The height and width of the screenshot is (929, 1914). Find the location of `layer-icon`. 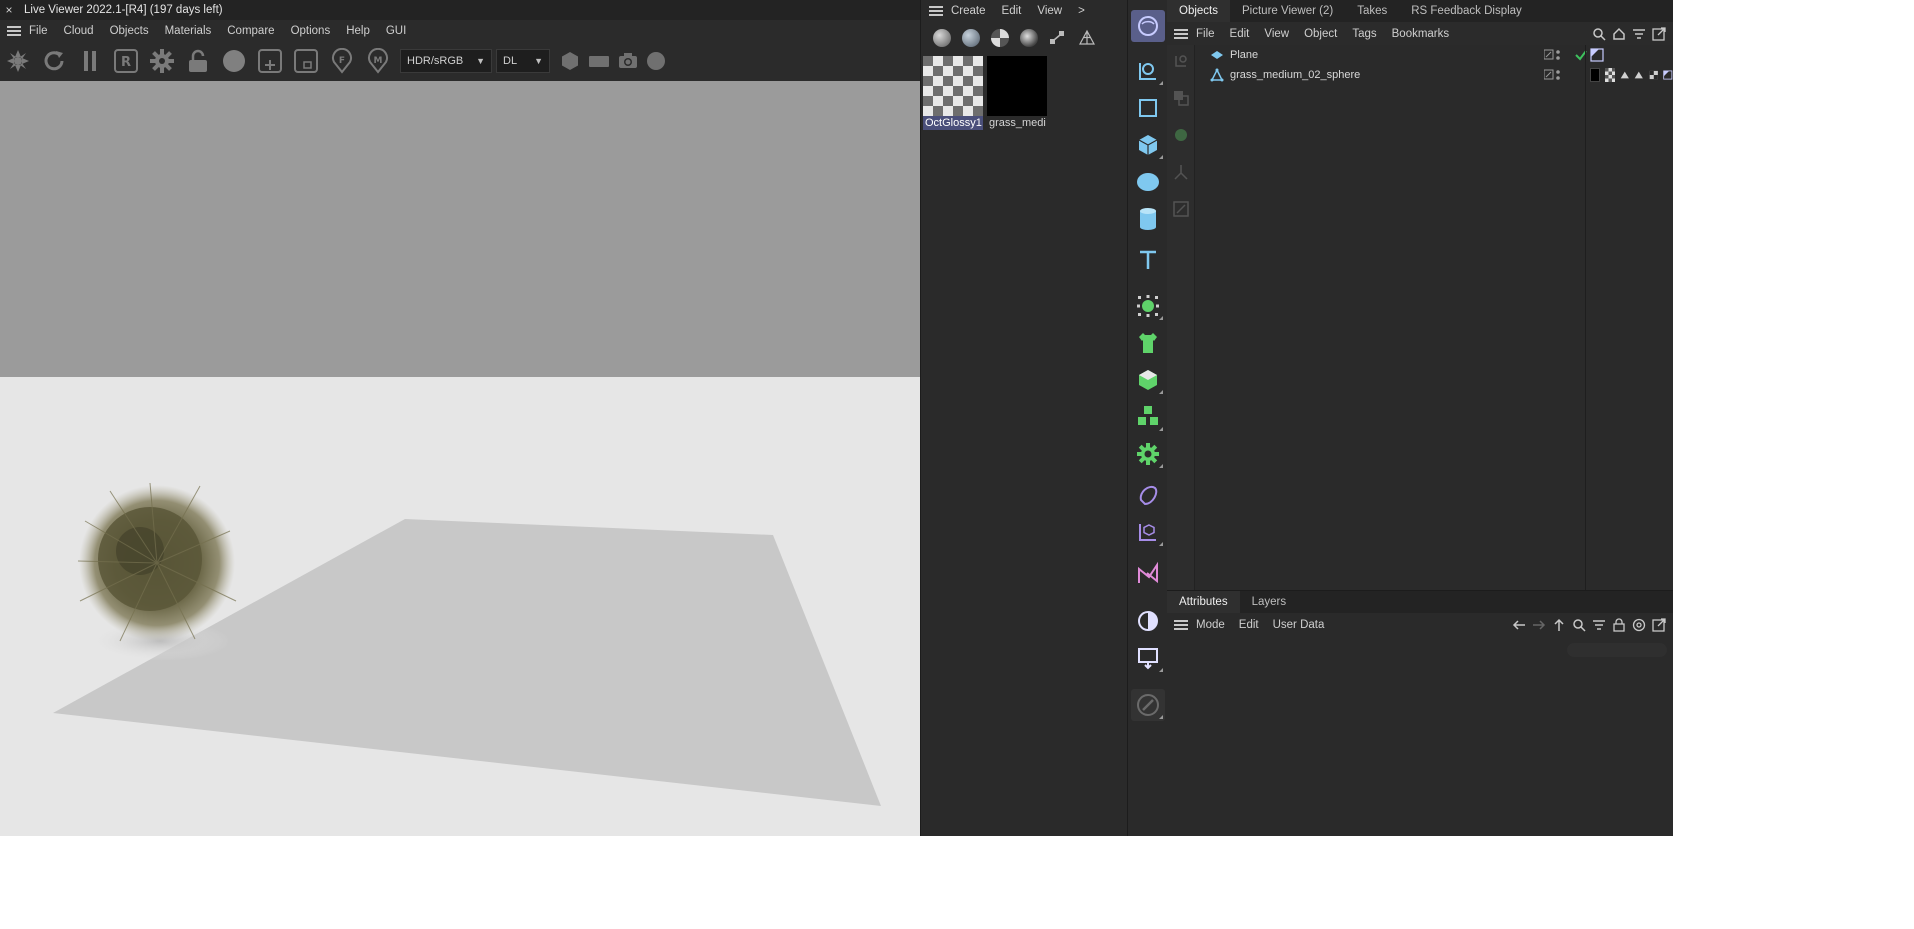

layer-icon is located at coordinates (1181, 98).